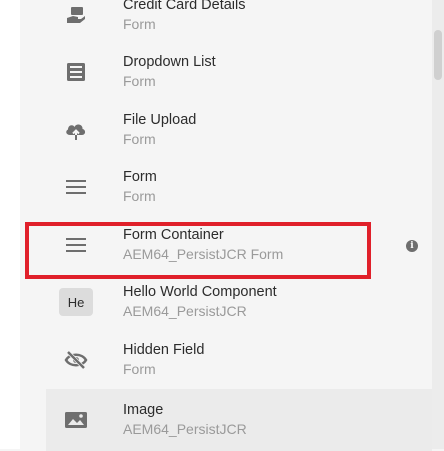 Image resolution: width=444 pixels, height=451 pixels. Describe the element at coordinates (412, 246) in the screenshot. I see `info-icon: i` at that location.